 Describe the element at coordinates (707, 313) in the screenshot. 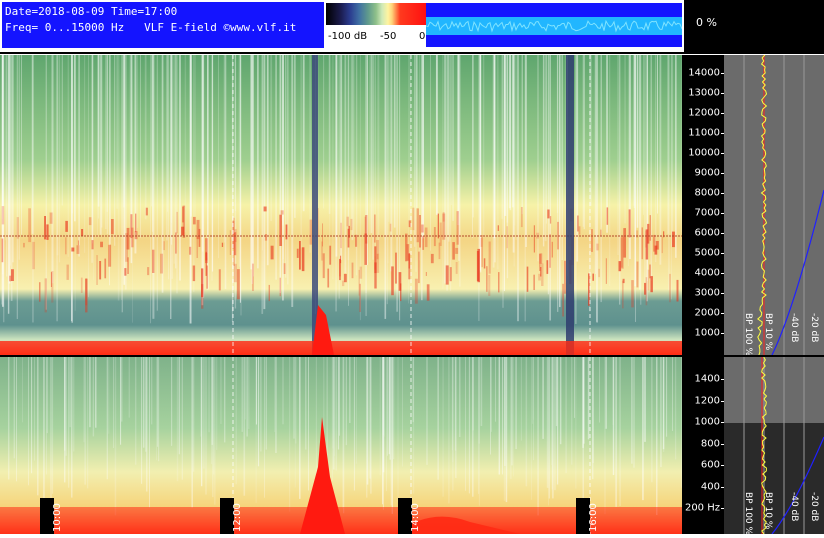

I see `axis-tick-label: 2000` at that location.